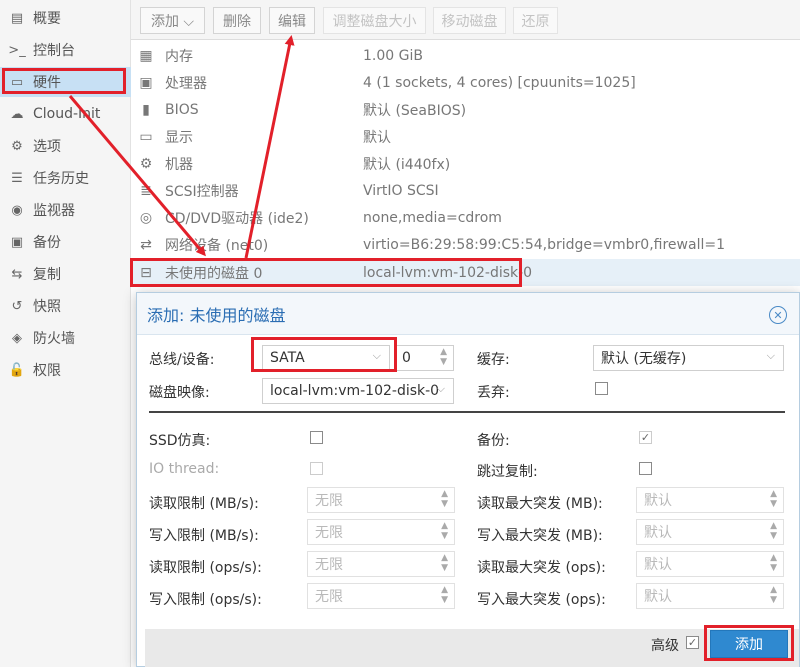 The image size is (800, 667). What do you see at coordinates (269, 147) in the screenshot?
I see `arrow-disk-to-edit` at bounding box center [269, 147].